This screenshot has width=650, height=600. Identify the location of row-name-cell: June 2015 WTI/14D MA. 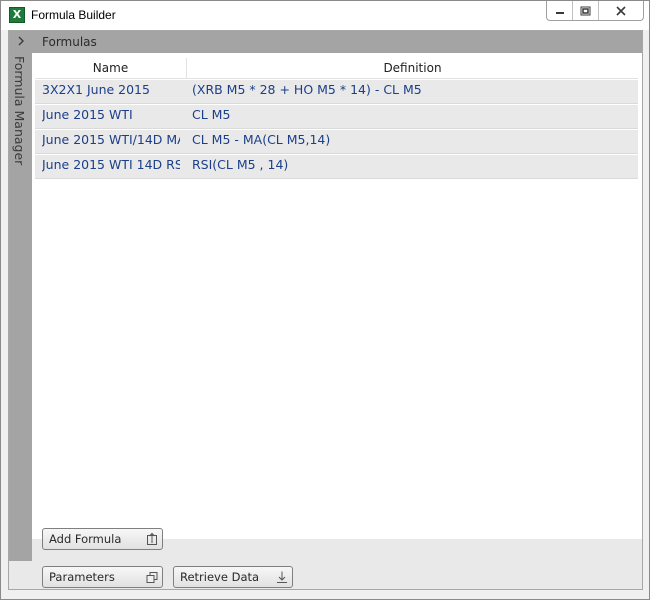
(111, 139).